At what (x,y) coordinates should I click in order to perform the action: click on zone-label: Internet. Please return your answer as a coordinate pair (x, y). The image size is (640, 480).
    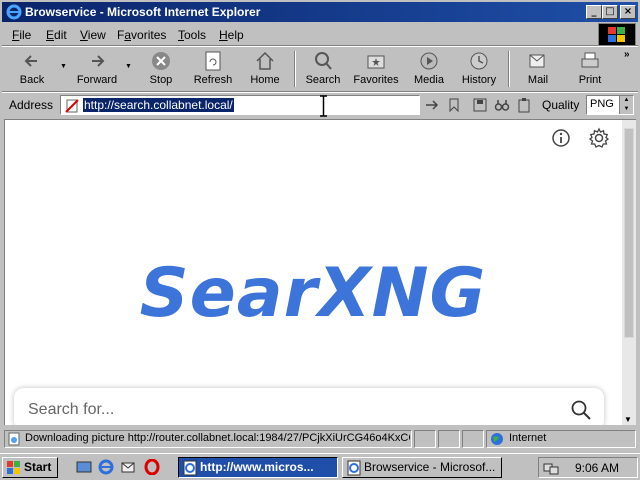
    Looking at the image, I should click on (528, 438).